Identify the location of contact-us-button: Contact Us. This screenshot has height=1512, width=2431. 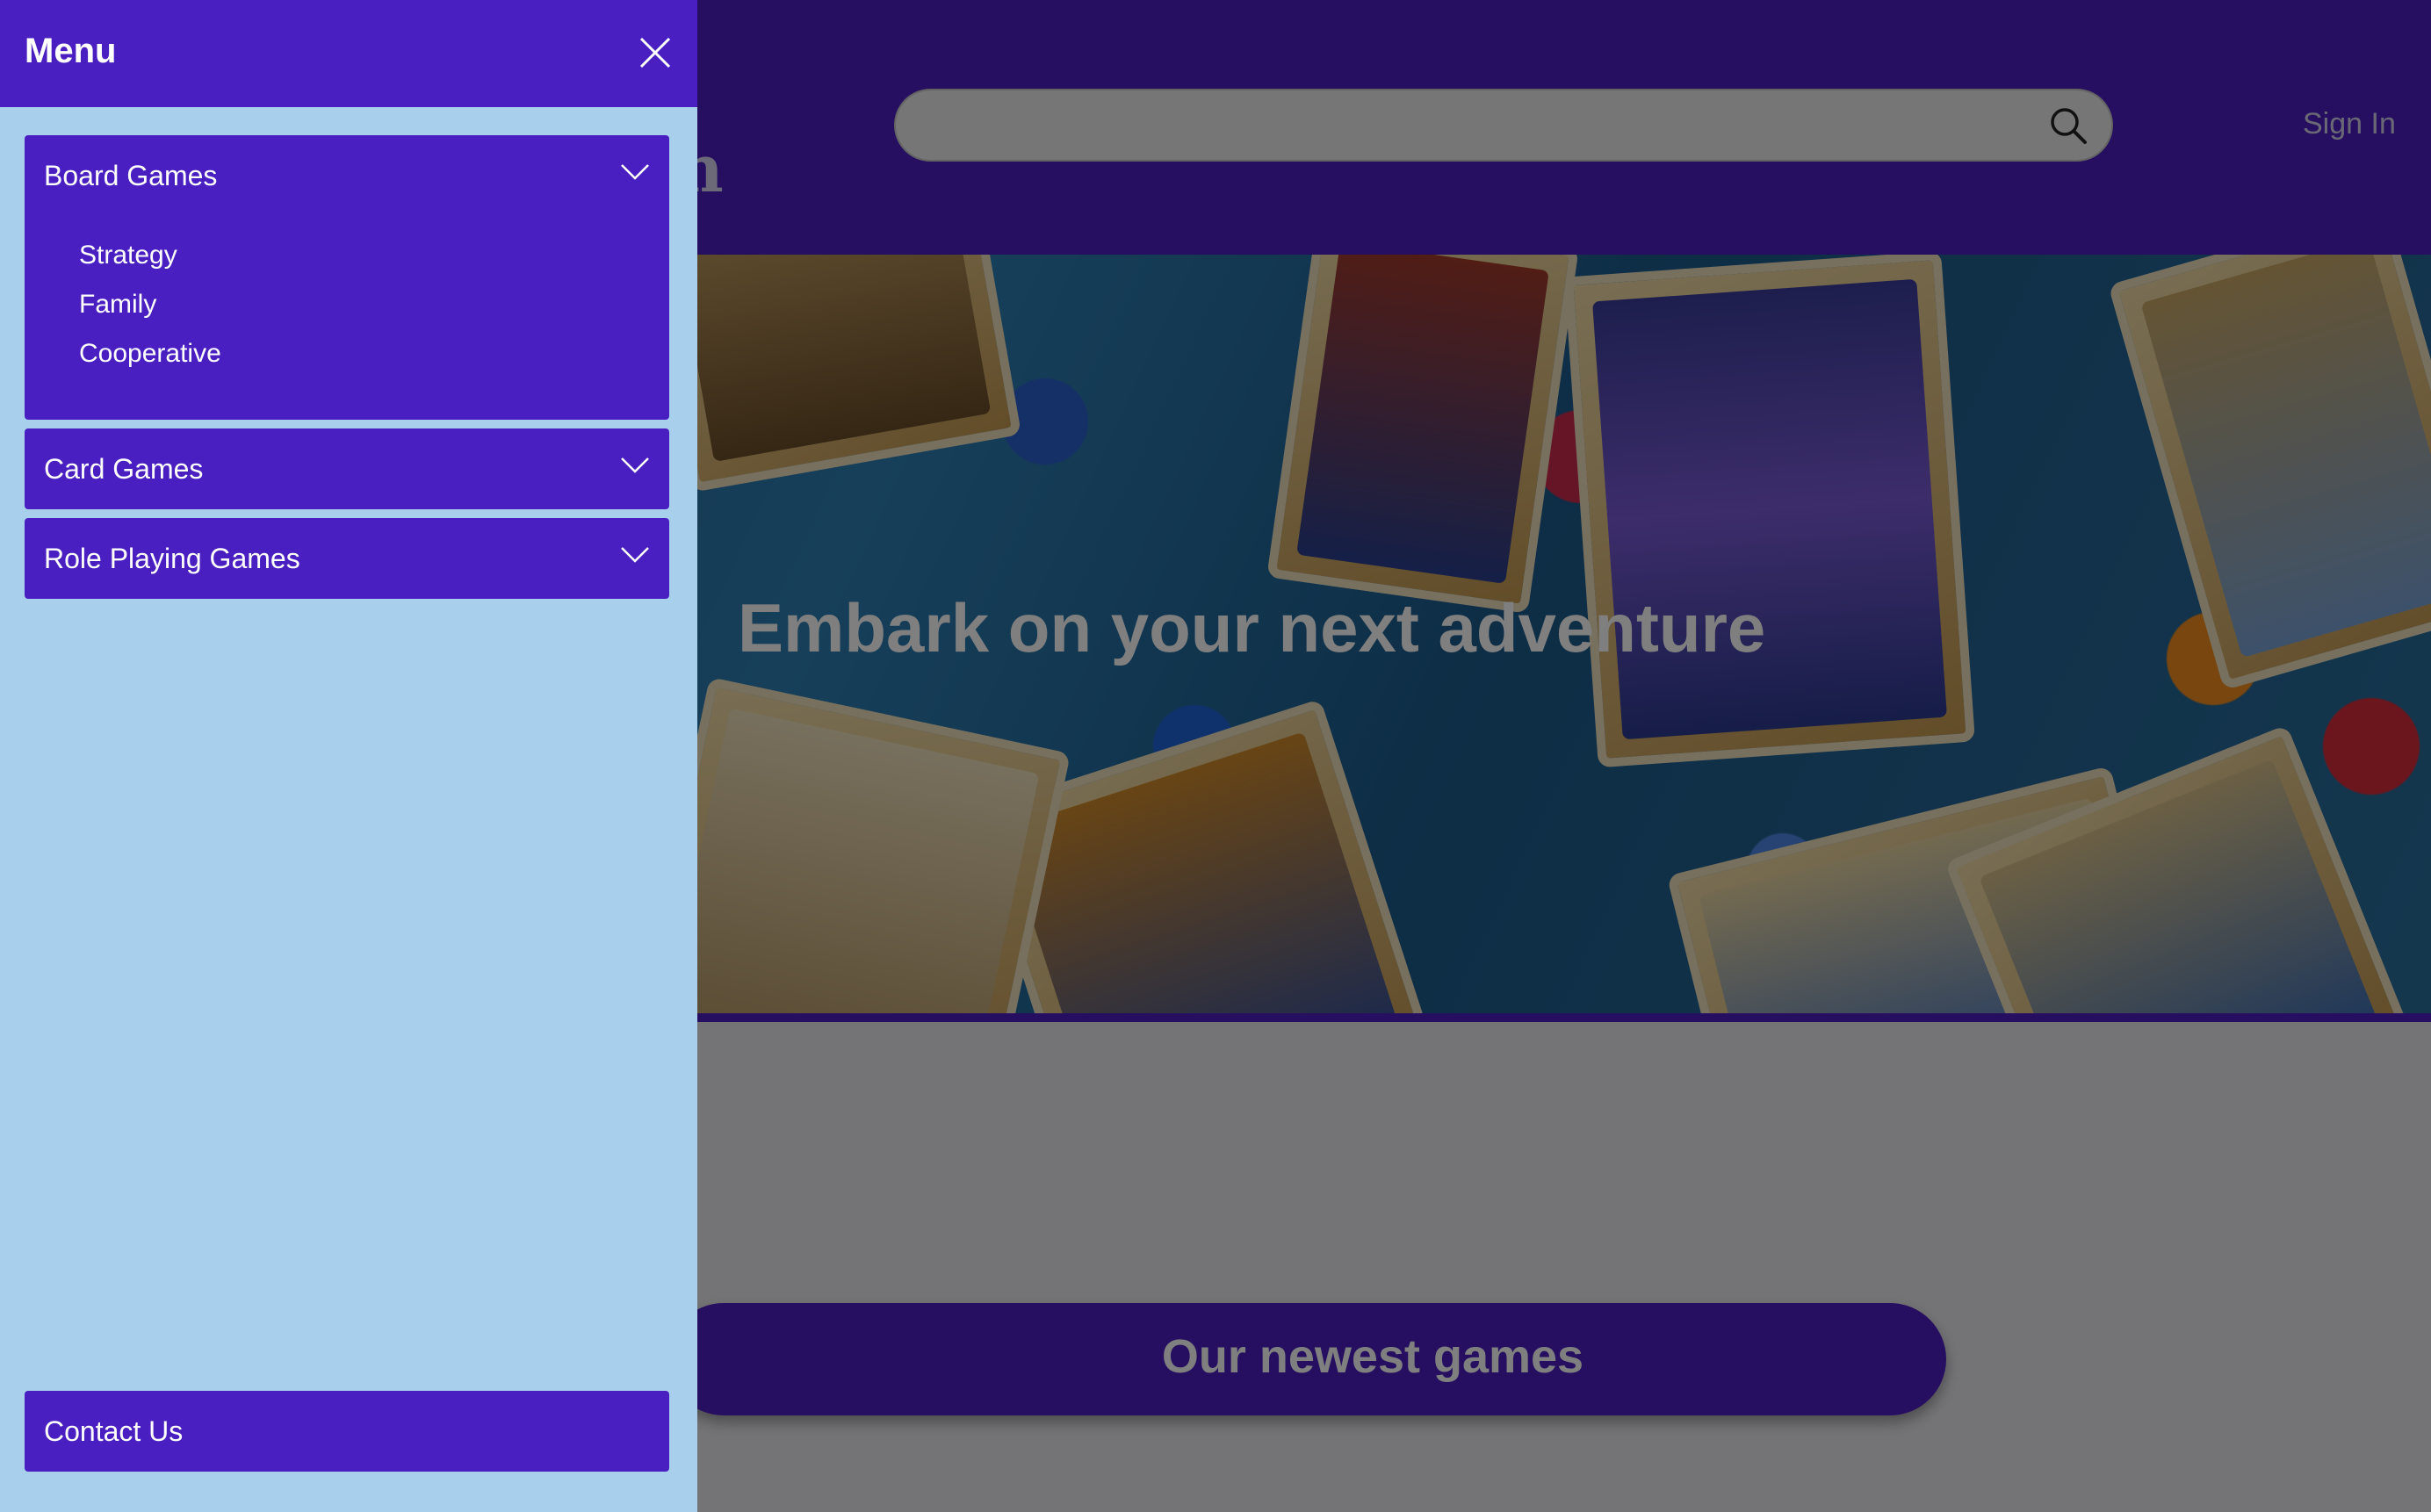
(347, 1431).